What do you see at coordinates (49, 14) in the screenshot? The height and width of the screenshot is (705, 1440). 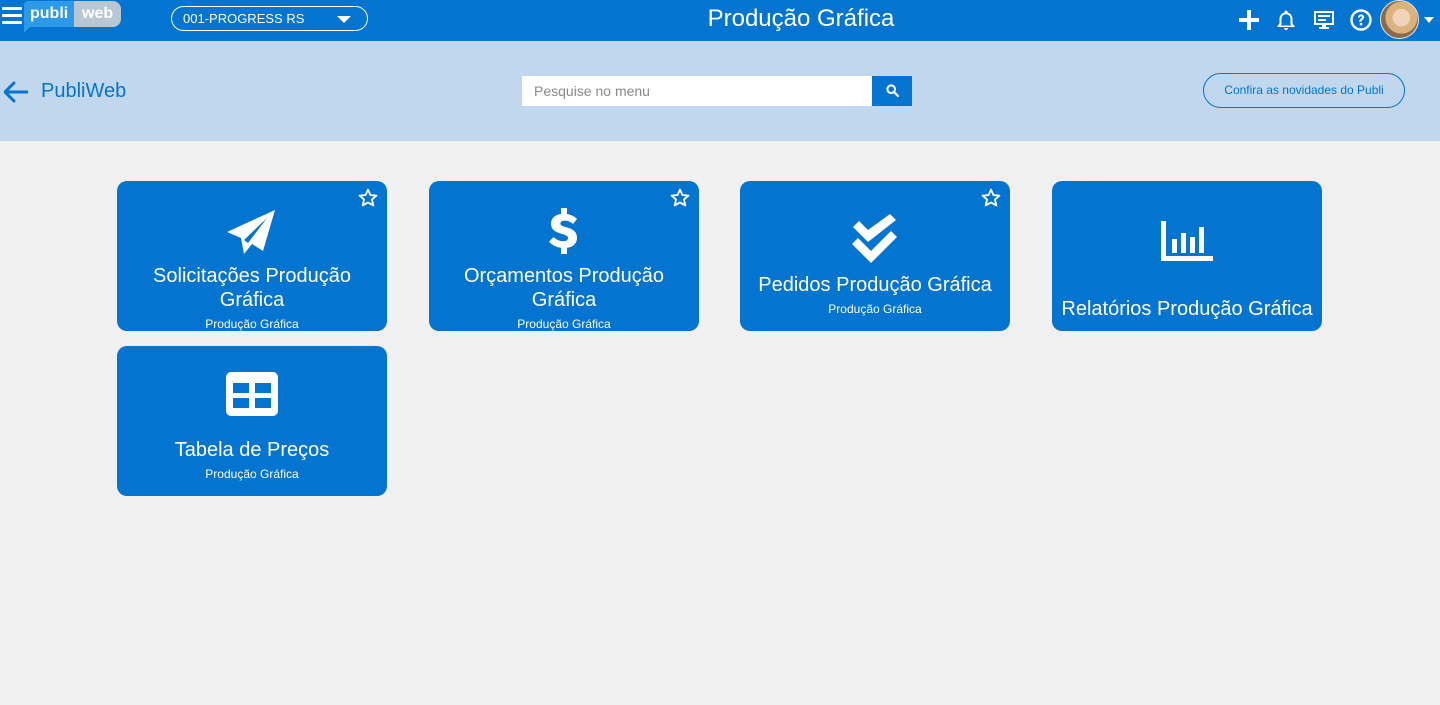 I see `logo-publi: publi` at bounding box center [49, 14].